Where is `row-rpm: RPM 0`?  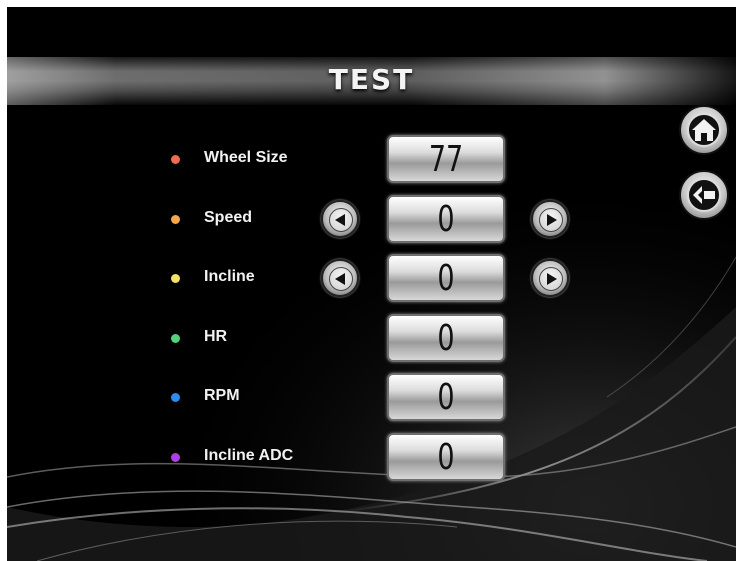 row-rpm: RPM 0 is located at coordinates (371, 398).